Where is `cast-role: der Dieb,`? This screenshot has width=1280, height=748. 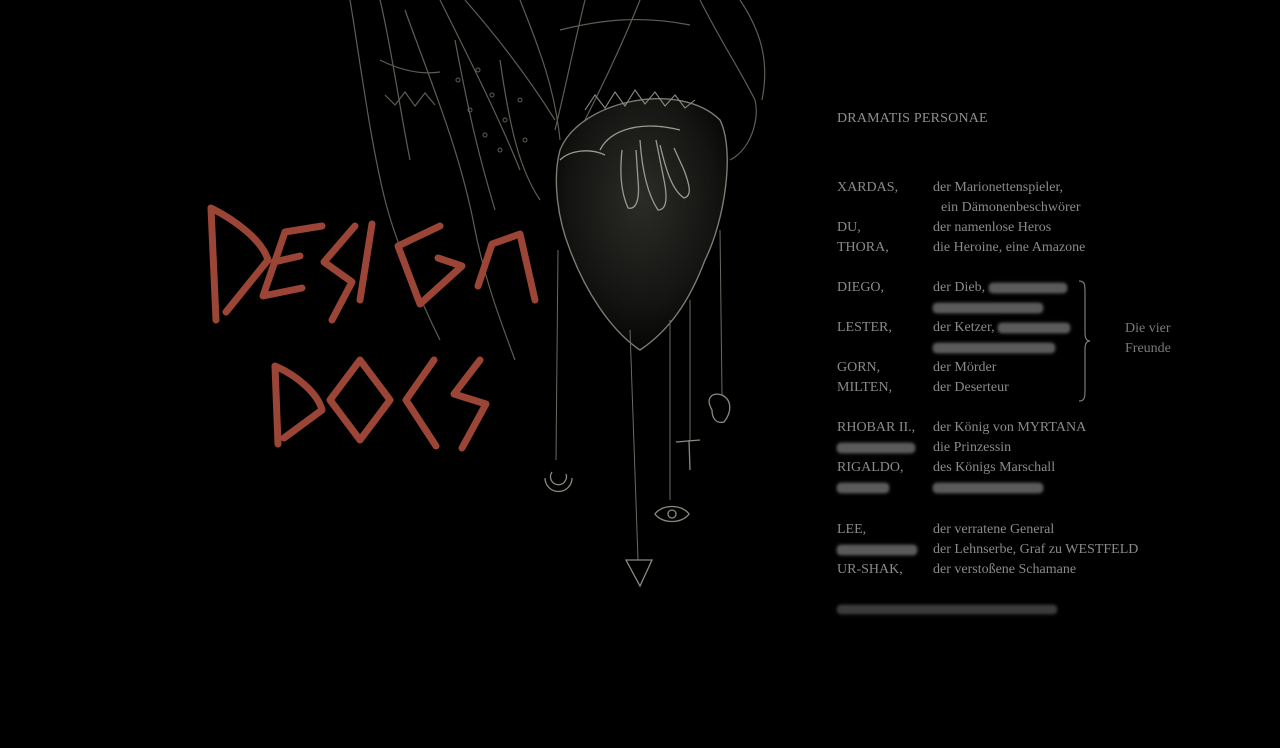 cast-role: der Dieb, is located at coordinates (1000, 288).